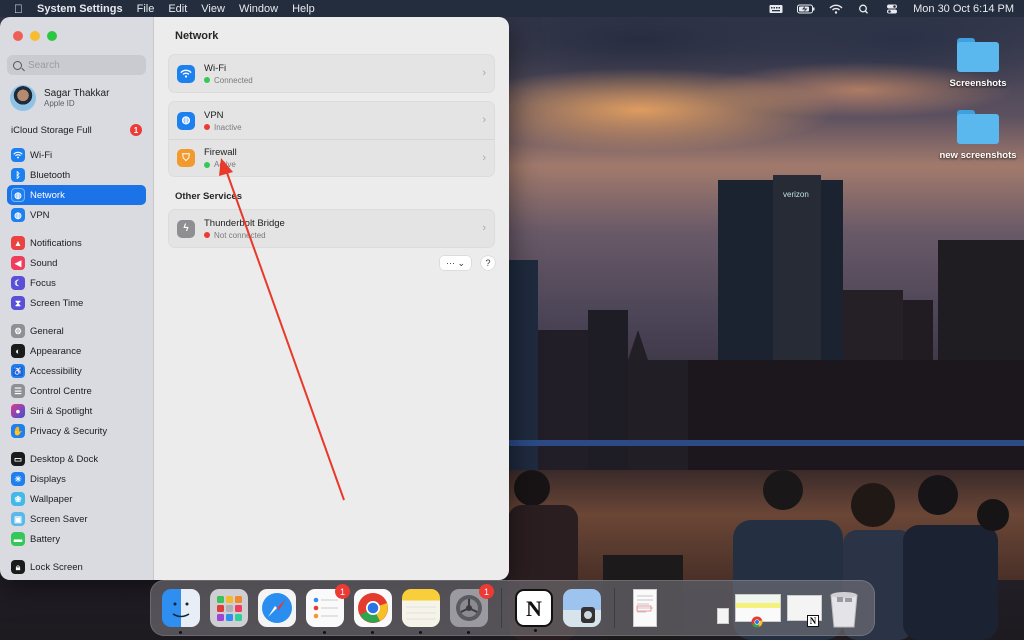 The height and width of the screenshot is (640, 1024). Describe the element at coordinates (80, 9) in the screenshot. I see `menu-app-name: System Settings` at that location.